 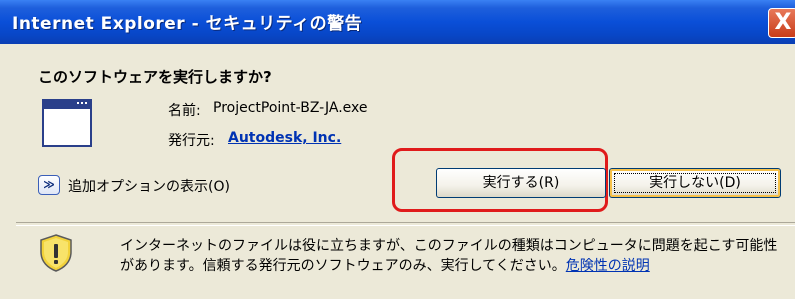 What do you see at coordinates (56, 253) in the screenshot?
I see `shield-warning-icon` at bounding box center [56, 253].